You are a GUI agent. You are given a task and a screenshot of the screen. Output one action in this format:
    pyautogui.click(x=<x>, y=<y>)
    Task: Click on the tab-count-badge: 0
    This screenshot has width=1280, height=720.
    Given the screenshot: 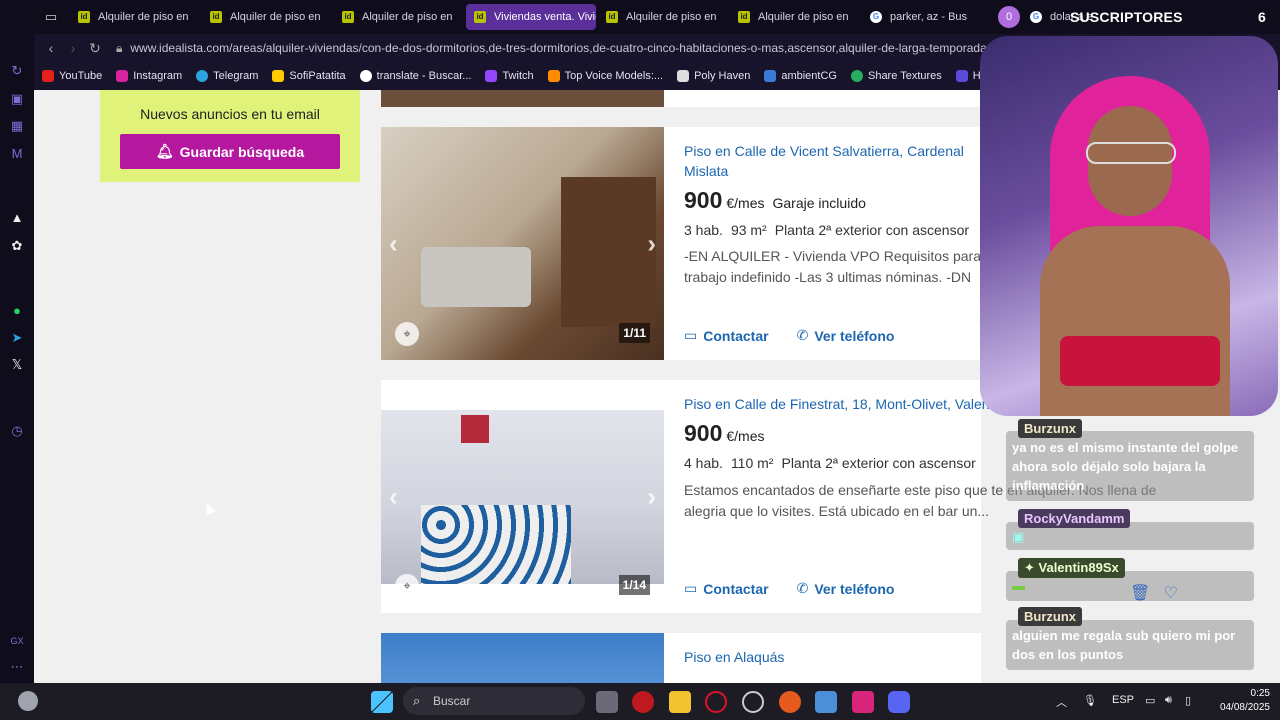 What is the action you would take?
    pyautogui.click(x=1009, y=17)
    